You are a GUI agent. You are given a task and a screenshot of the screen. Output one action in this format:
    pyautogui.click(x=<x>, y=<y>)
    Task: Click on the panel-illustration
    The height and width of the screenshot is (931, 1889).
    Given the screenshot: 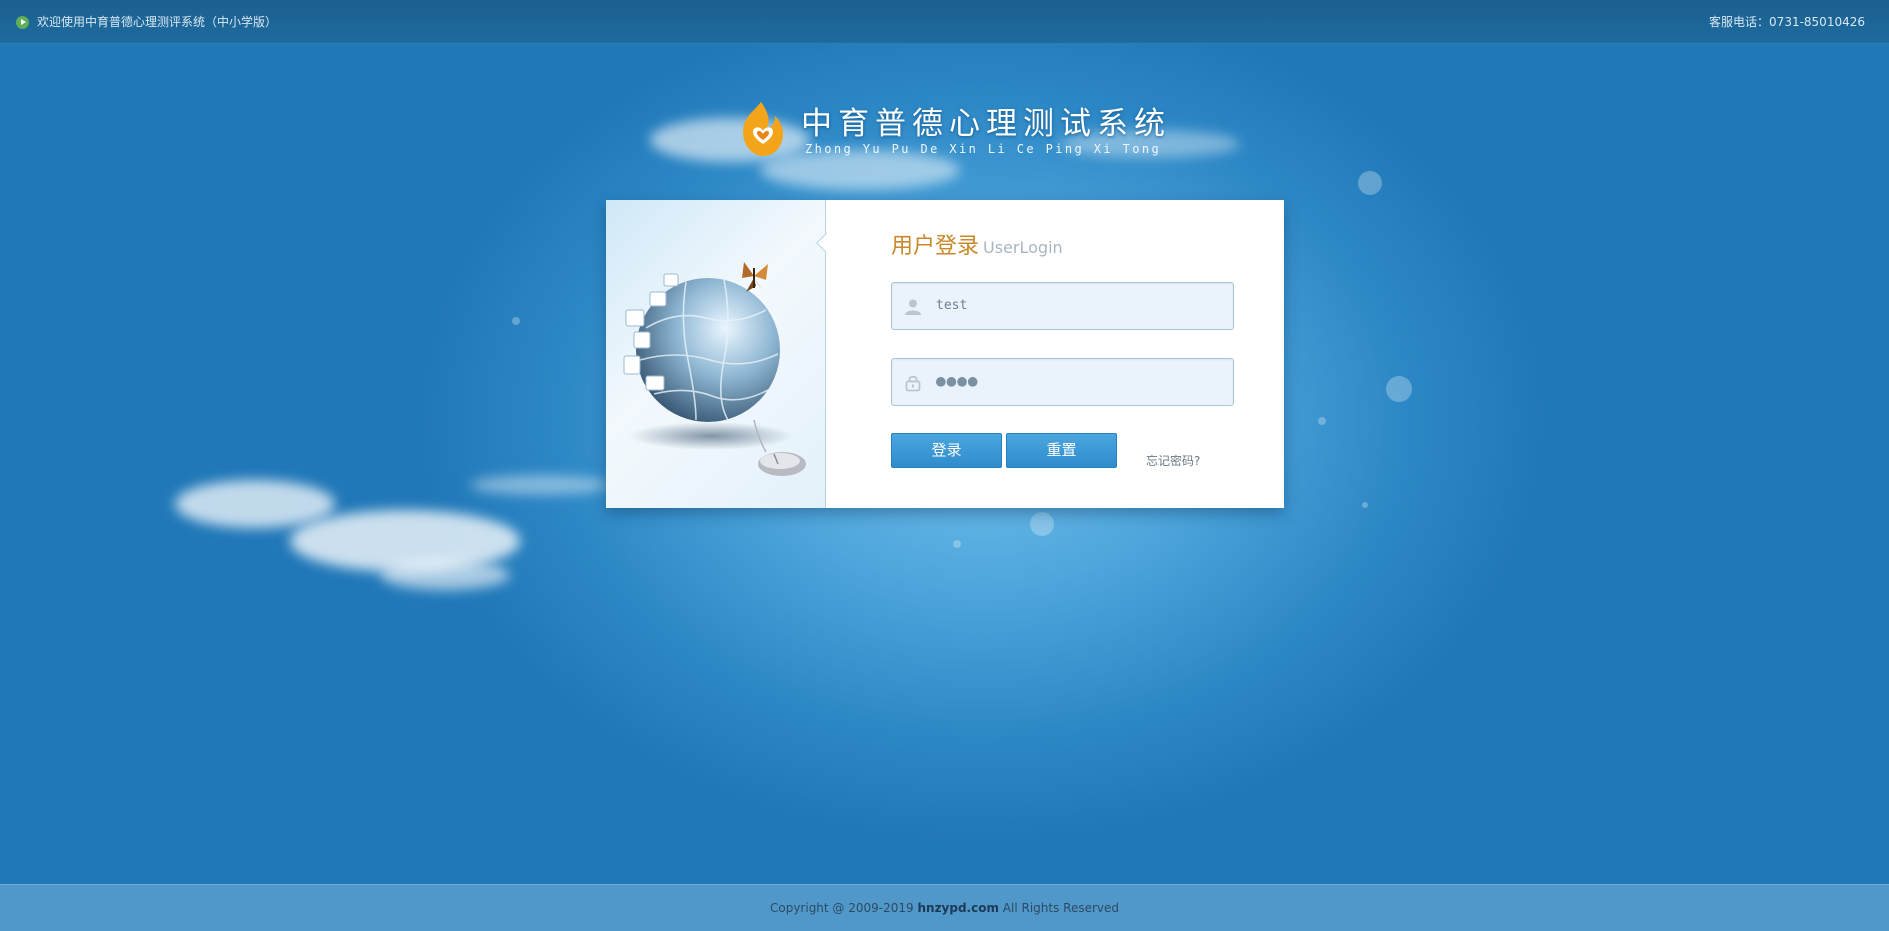 What is the action you would take?
    pyautogui.click(x=716, y=354)
    